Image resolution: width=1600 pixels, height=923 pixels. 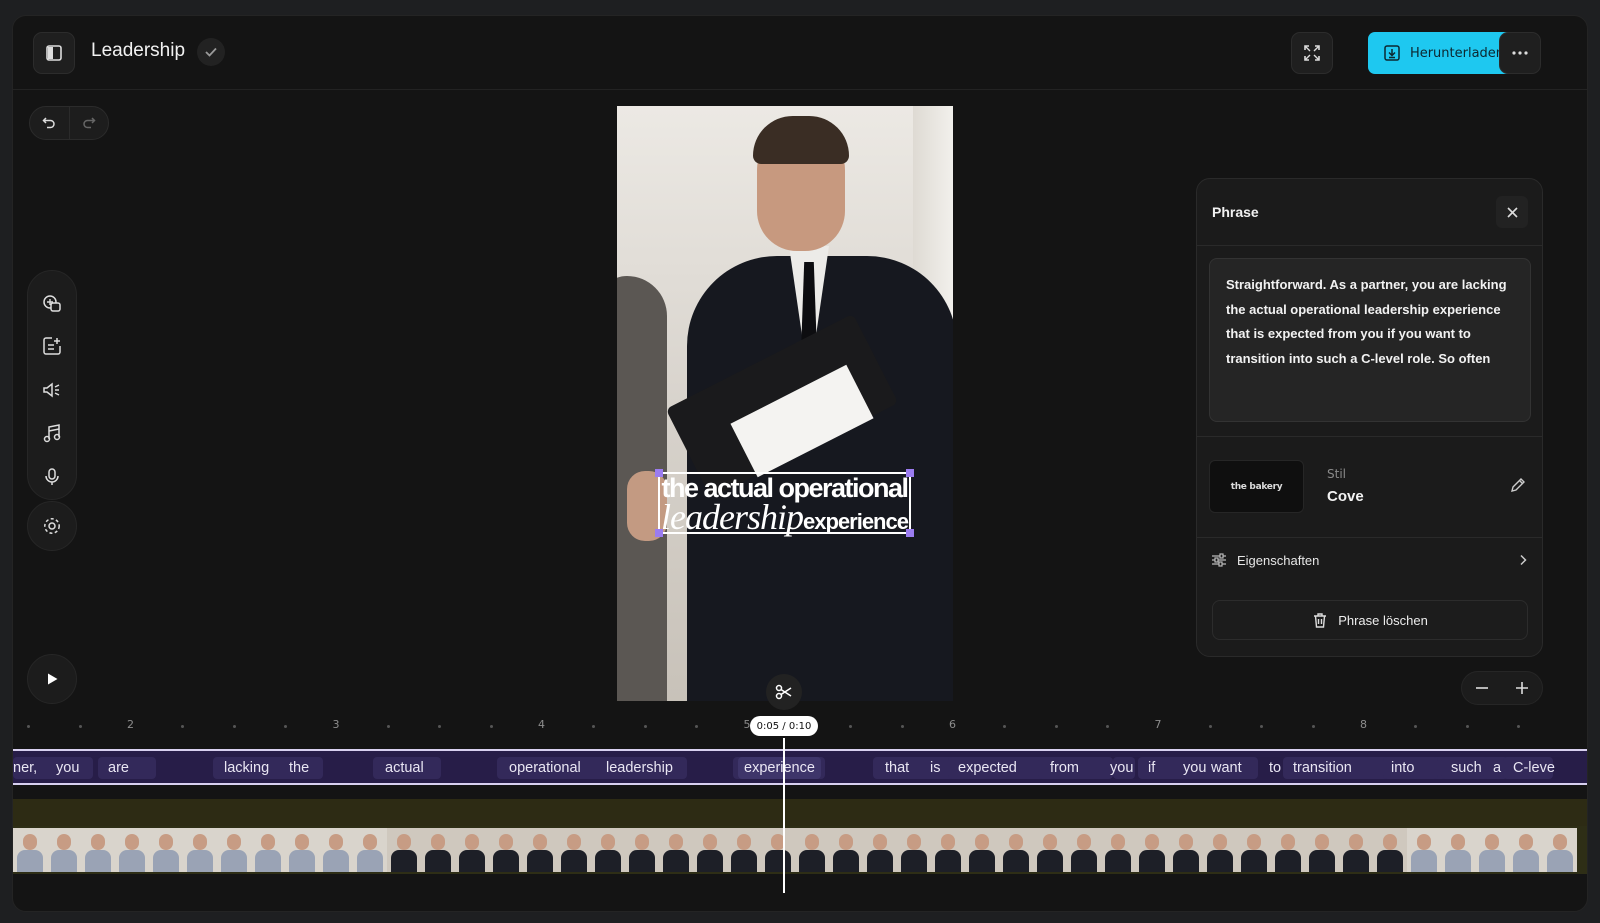 I want to click on audio-icon, so click(x=51, y=390).